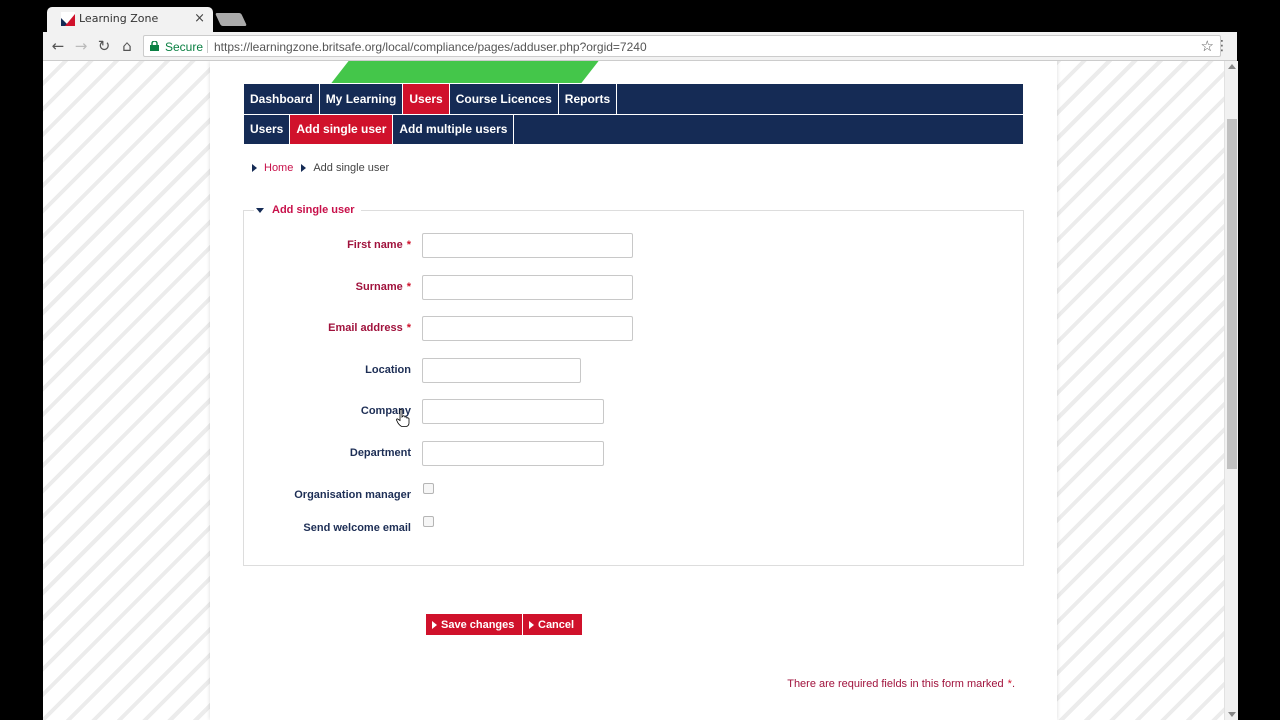 This screenshot has width=1280, height=720. Describe the element at coordinates (640, 16) in the screenshot. I see `browser-tab-strip: Learning Zone ×` at that location.